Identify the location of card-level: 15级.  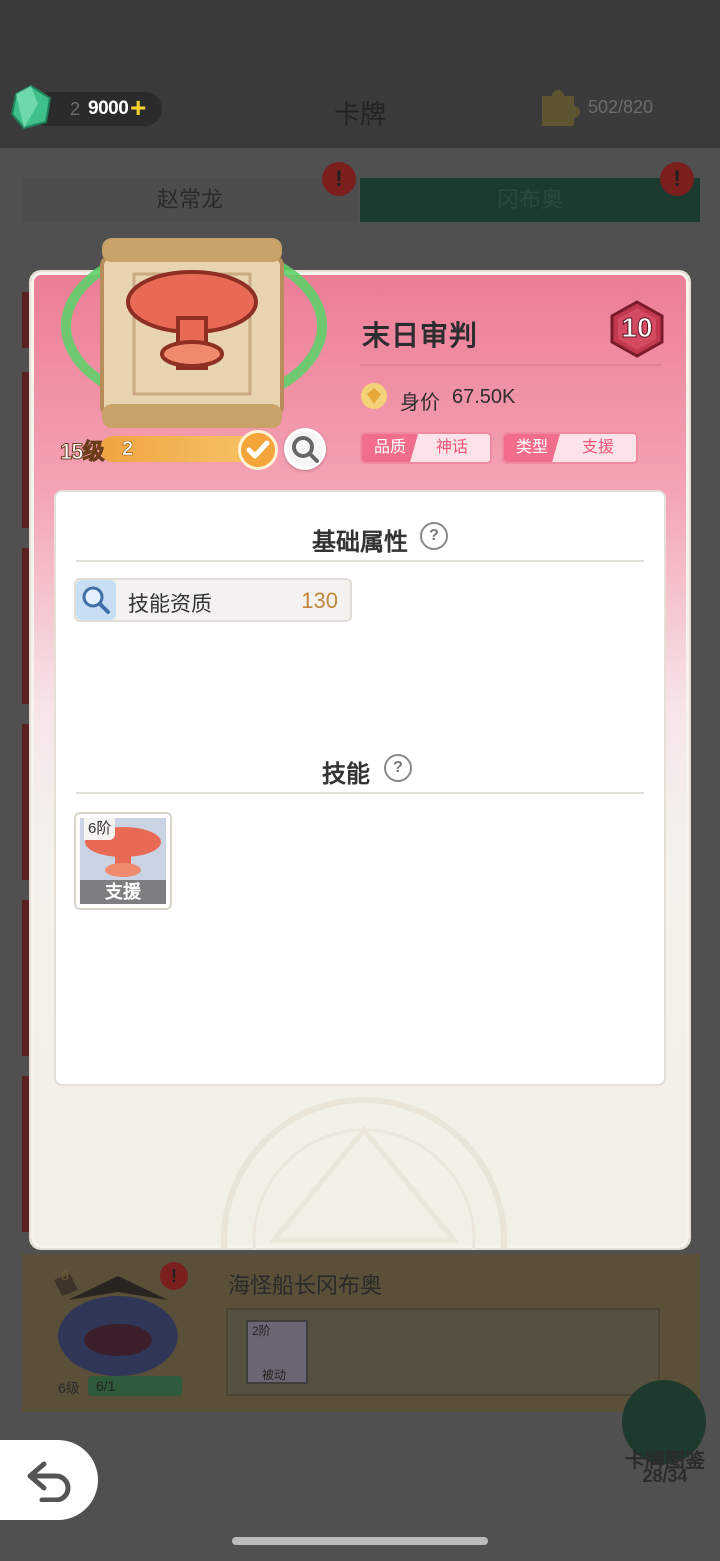
(82, 452).